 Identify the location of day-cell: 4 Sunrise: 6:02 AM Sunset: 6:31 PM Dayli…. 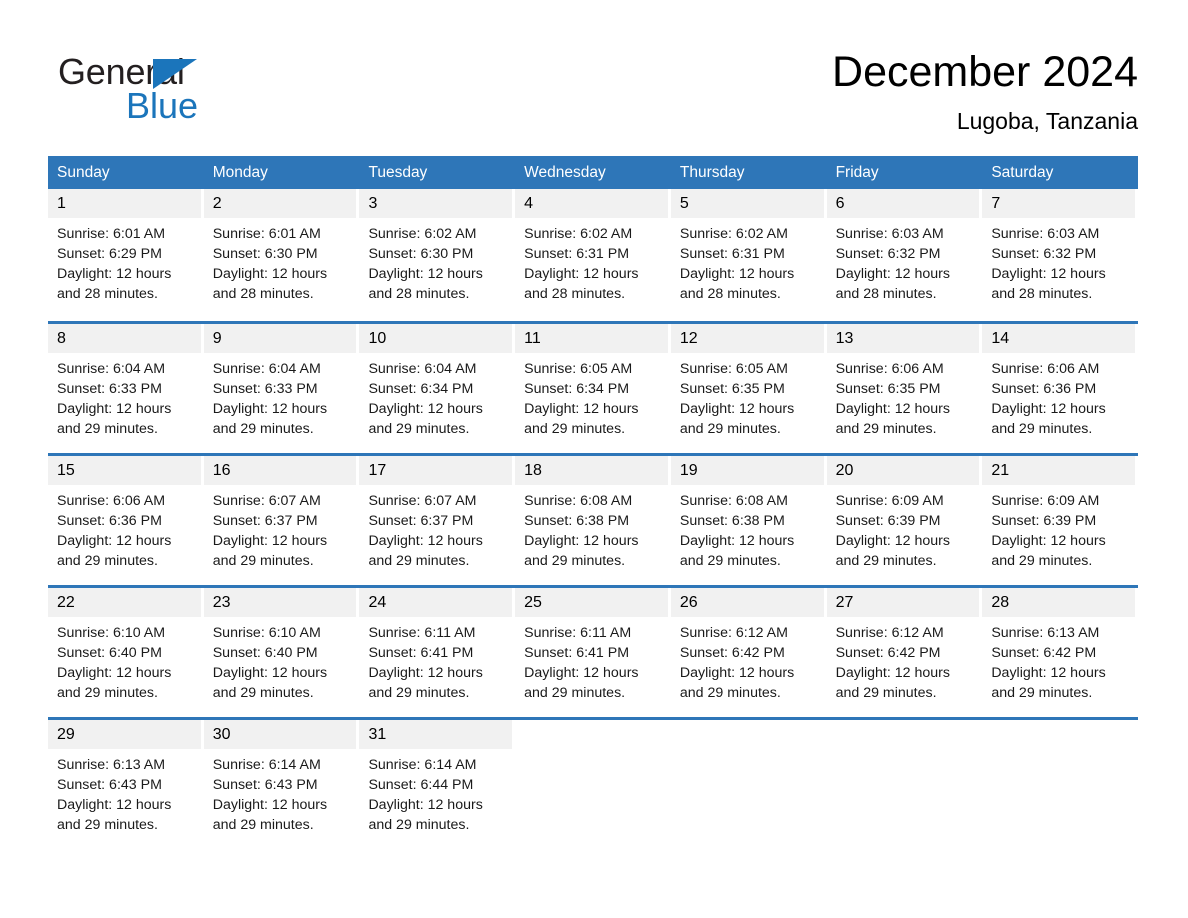
(593, 255).